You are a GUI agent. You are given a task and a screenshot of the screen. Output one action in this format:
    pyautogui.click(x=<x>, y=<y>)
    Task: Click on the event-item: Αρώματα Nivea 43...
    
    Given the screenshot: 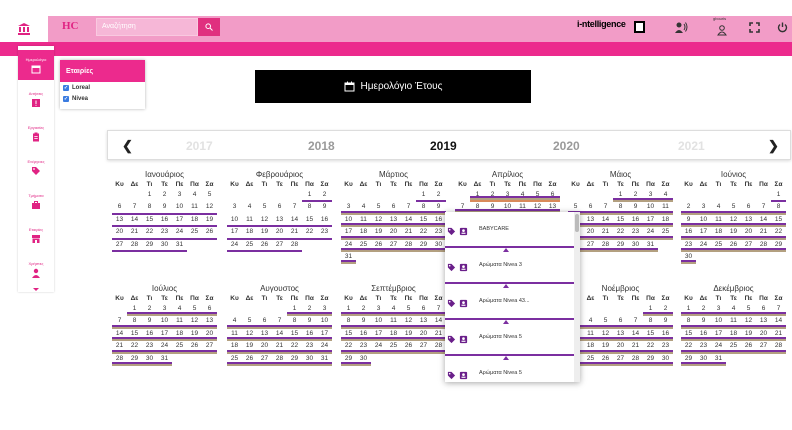 What is the action you would take?
    pyautogui.click(x=512, y=302)
    